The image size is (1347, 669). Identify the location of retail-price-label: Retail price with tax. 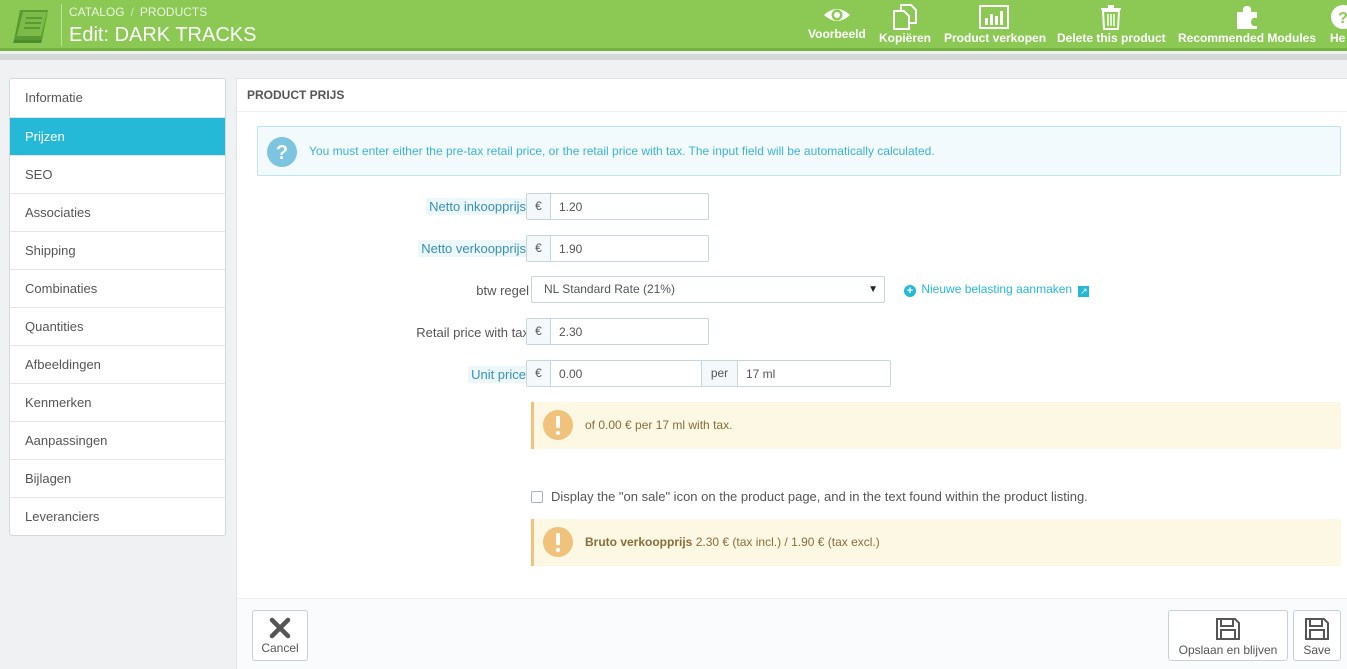
(472, 332).